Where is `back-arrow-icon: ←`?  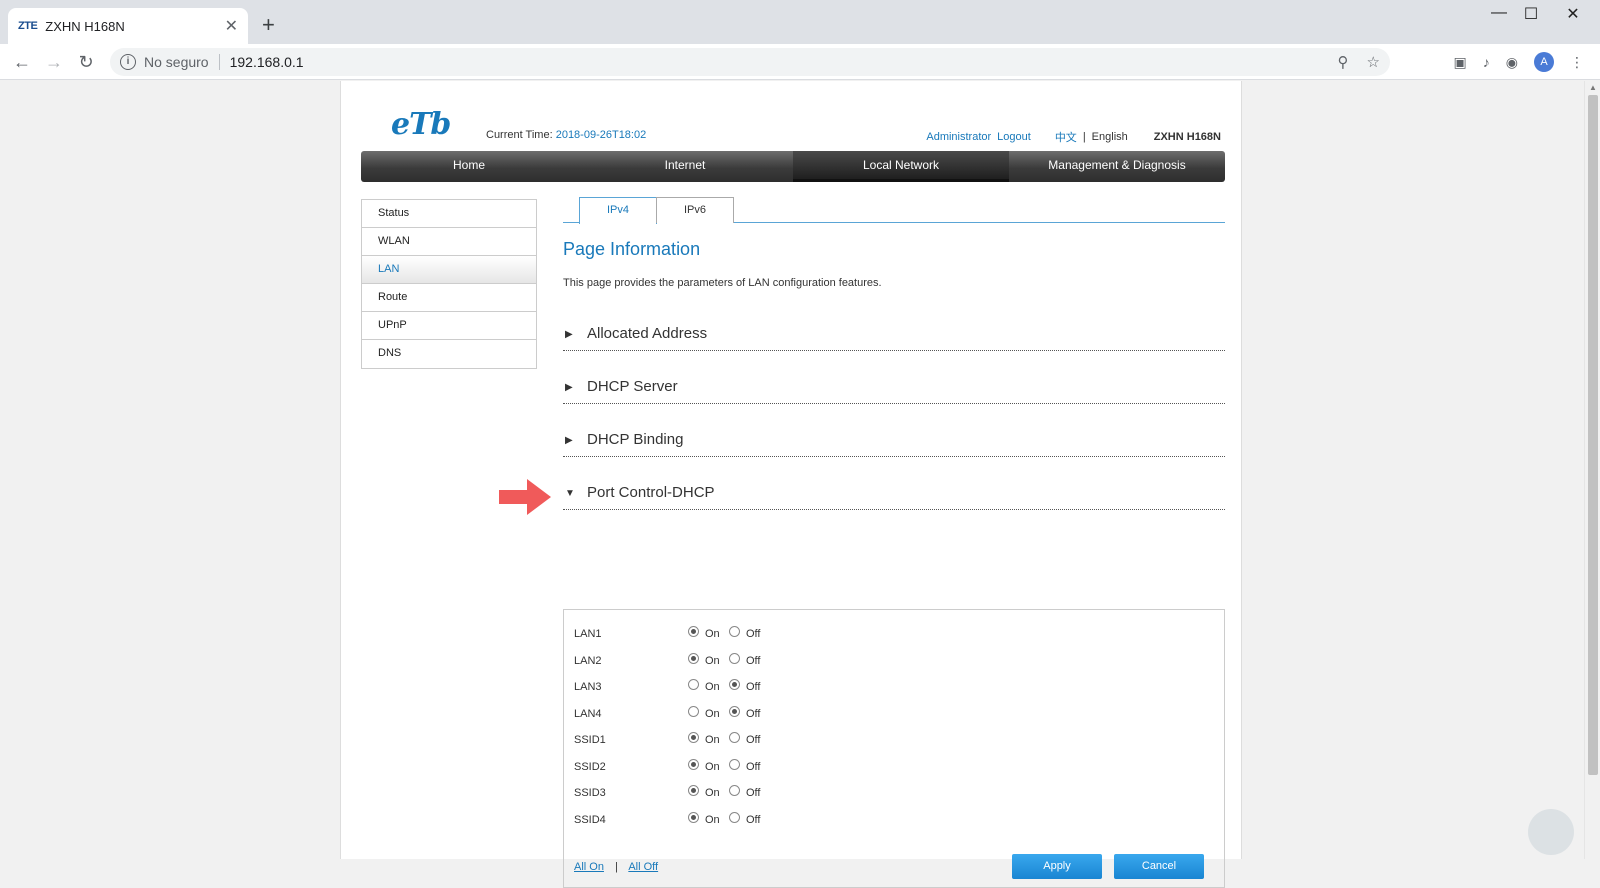
back-arrow-icon: ← is located at coordinates (22, 62).